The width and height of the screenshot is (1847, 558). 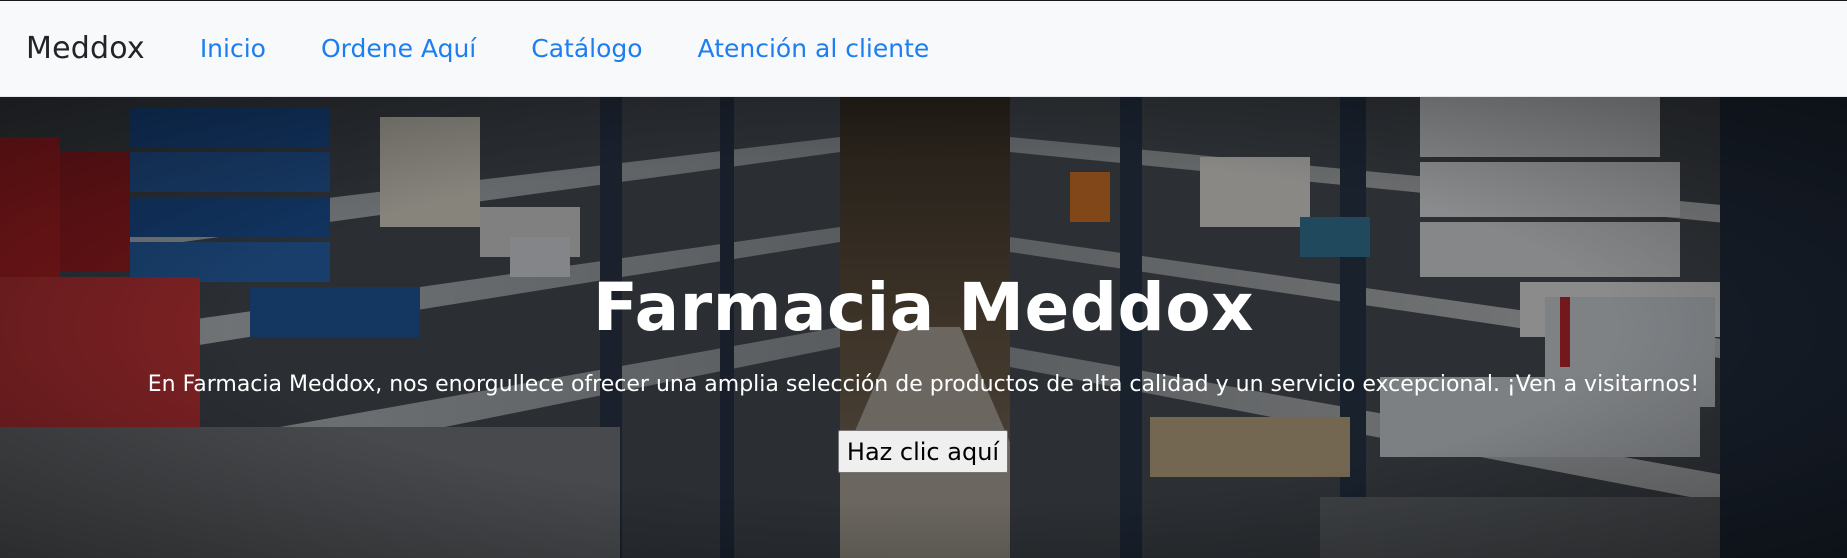 I want to click on brand-logo-link: Meddox, so click(x=85, y=48).